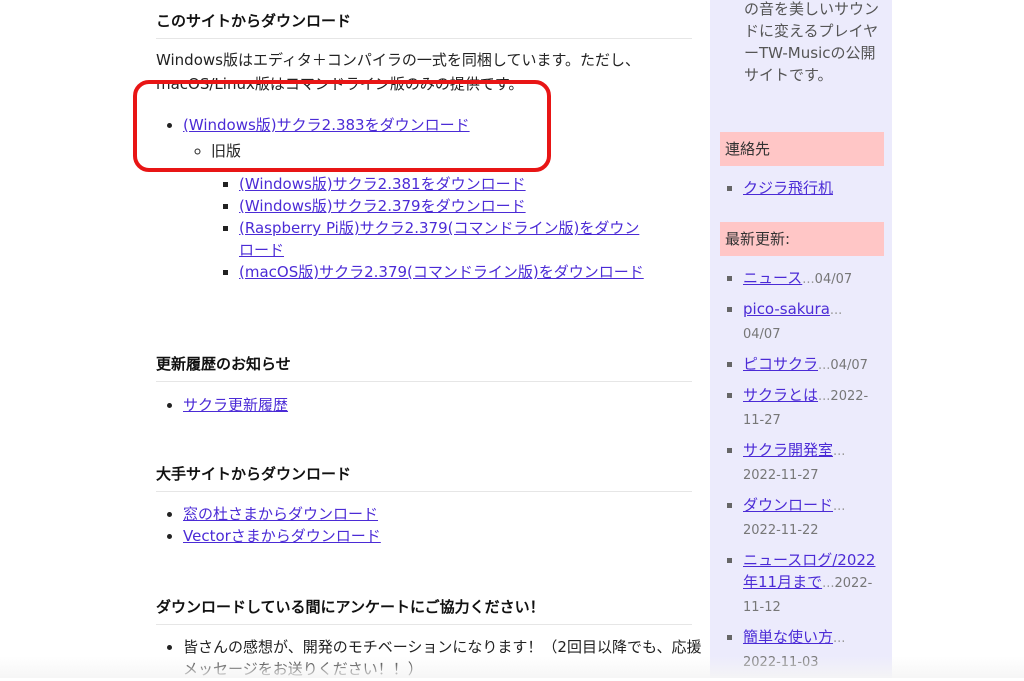  I want to click on list-item: ニュースログ/2022年11月まで...2022-11-12, so click(815, 584).